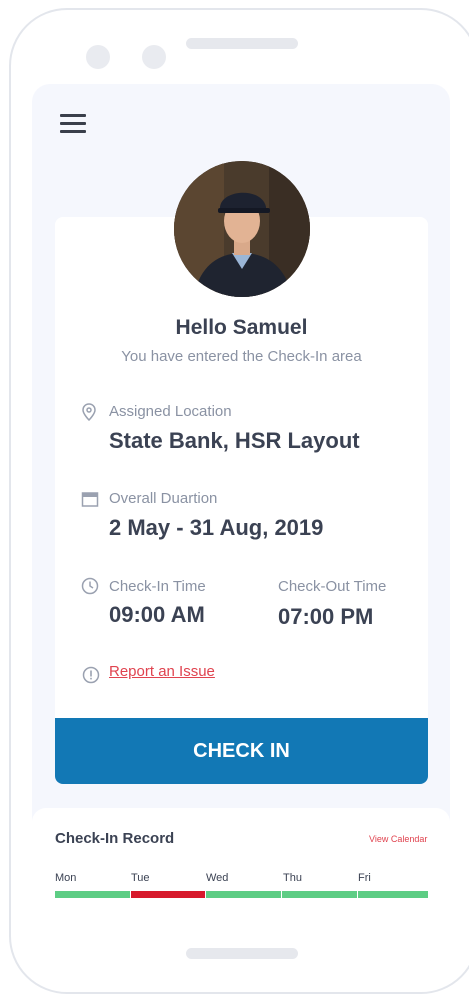  Describe the element at coordinates (92, 894) in the screenshot. I see `day-status-bar-mon` at that location.